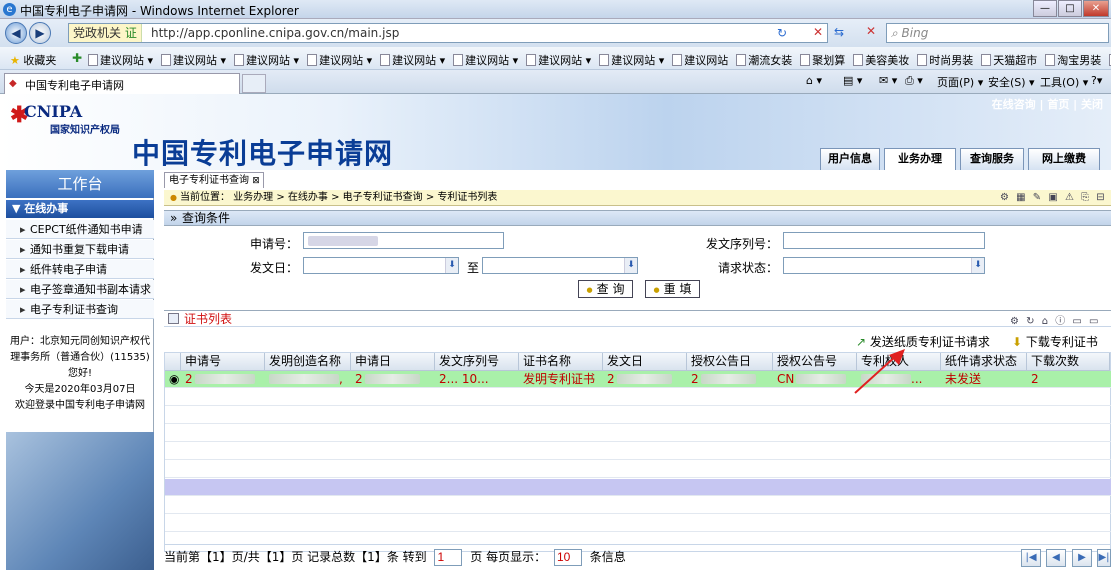  Describe the element at coordinates (871, 31) in the screenshot. I see `stop-loading-icon: ✕` at that location.